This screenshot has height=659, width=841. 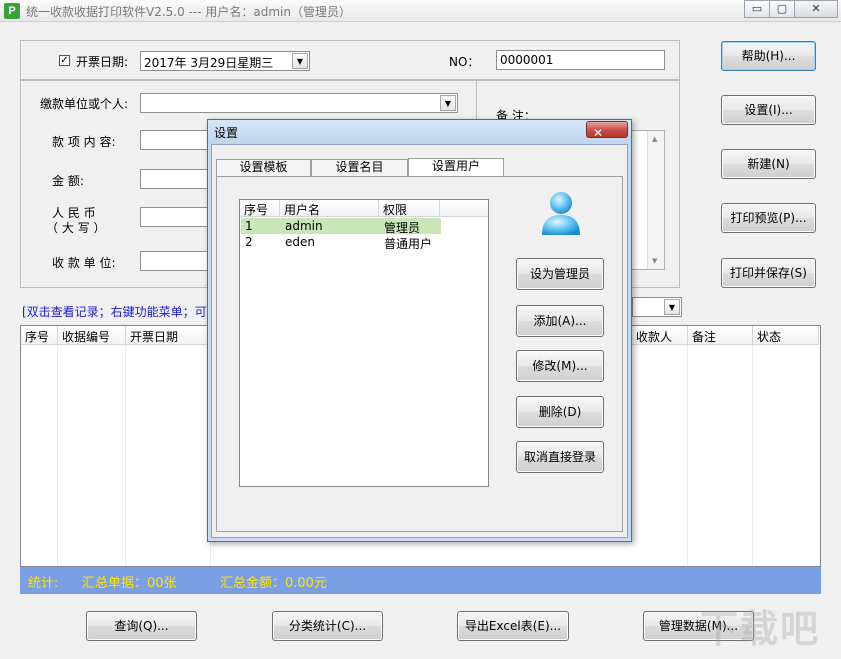 I want to click on print-save-button: 打印并保存(S), so click(x=768, y=273).